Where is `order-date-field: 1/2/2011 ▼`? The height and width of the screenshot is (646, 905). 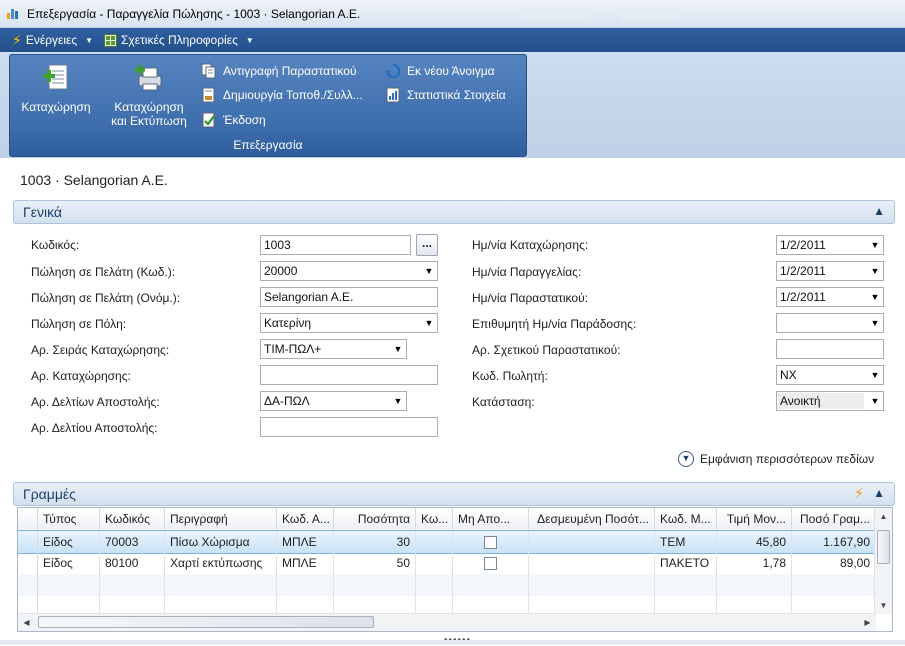 order-date-field: 1/2/2011 ▼ is located at coordinates (830, 271).